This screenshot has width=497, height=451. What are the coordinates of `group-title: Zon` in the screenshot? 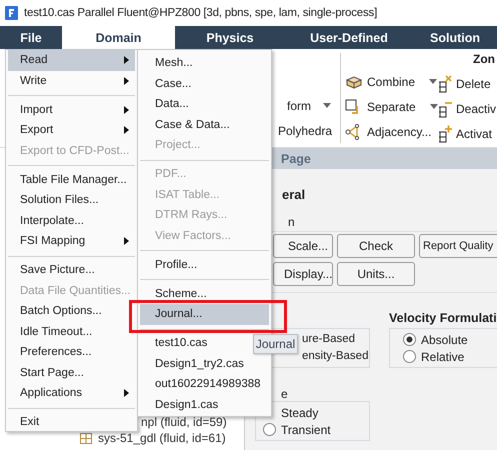 It's located at (484, 59).